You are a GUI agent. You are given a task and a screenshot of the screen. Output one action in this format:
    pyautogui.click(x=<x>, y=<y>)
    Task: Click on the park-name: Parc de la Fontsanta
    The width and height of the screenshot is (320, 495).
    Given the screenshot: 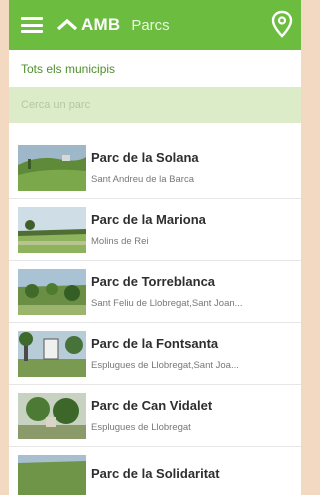 What is the action you would take?
    pyautogui.click(x=155, y=343)
    